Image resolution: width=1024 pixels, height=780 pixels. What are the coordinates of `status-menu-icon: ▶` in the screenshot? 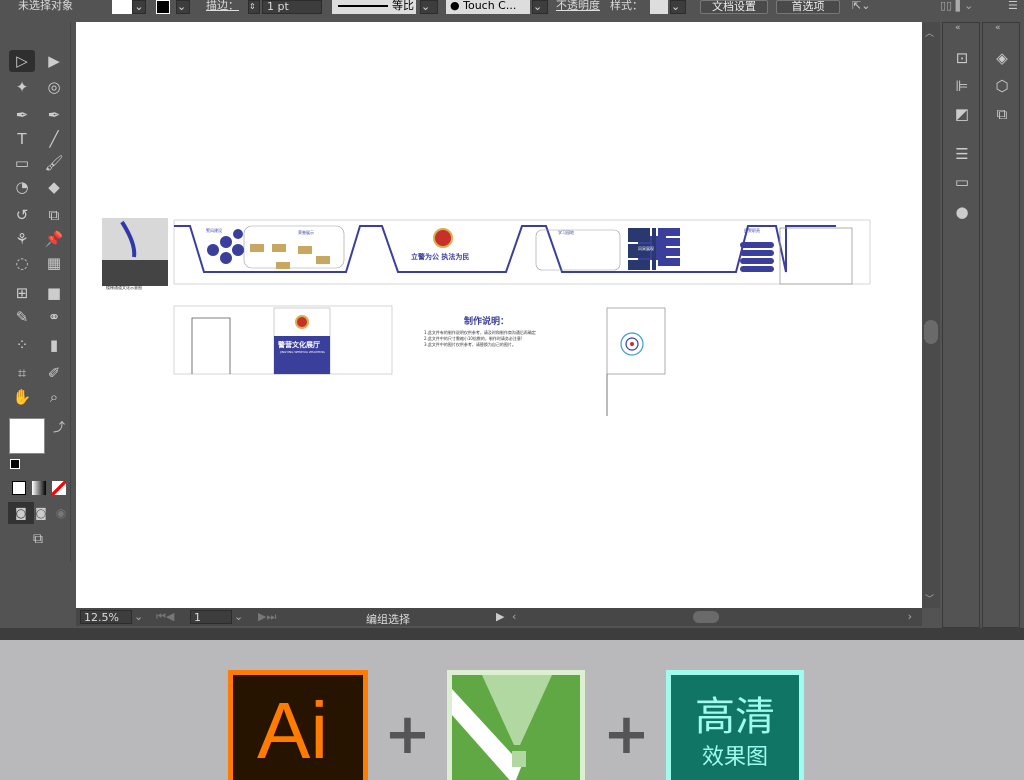 It's located at (500, 616).